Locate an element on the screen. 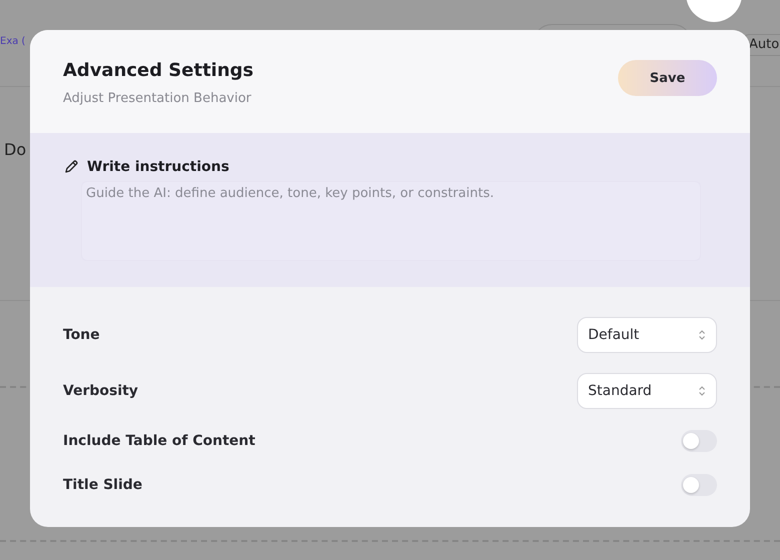  instructions-label: Write instructions is located at coordinates (158, 167).